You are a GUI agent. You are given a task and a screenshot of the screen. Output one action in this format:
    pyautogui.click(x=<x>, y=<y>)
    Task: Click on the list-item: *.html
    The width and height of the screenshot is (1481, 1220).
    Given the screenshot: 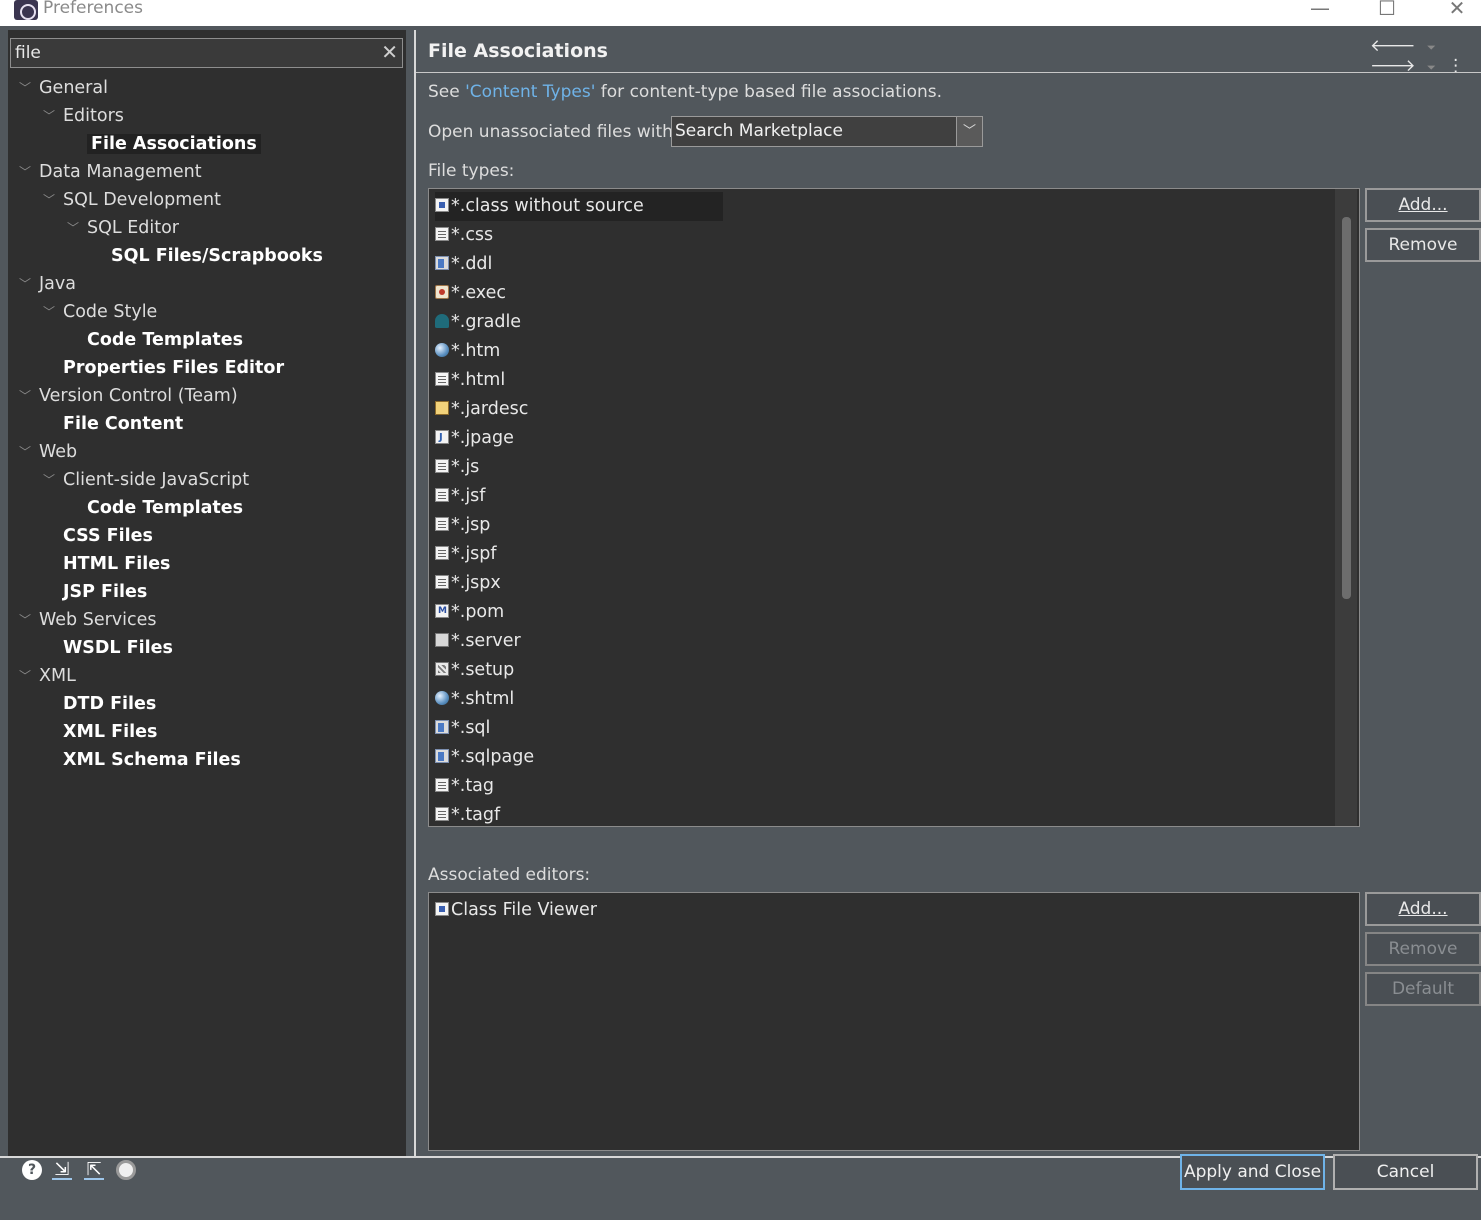 What is the action you would take?
    pyautogui.click(x=470, y=380)
    